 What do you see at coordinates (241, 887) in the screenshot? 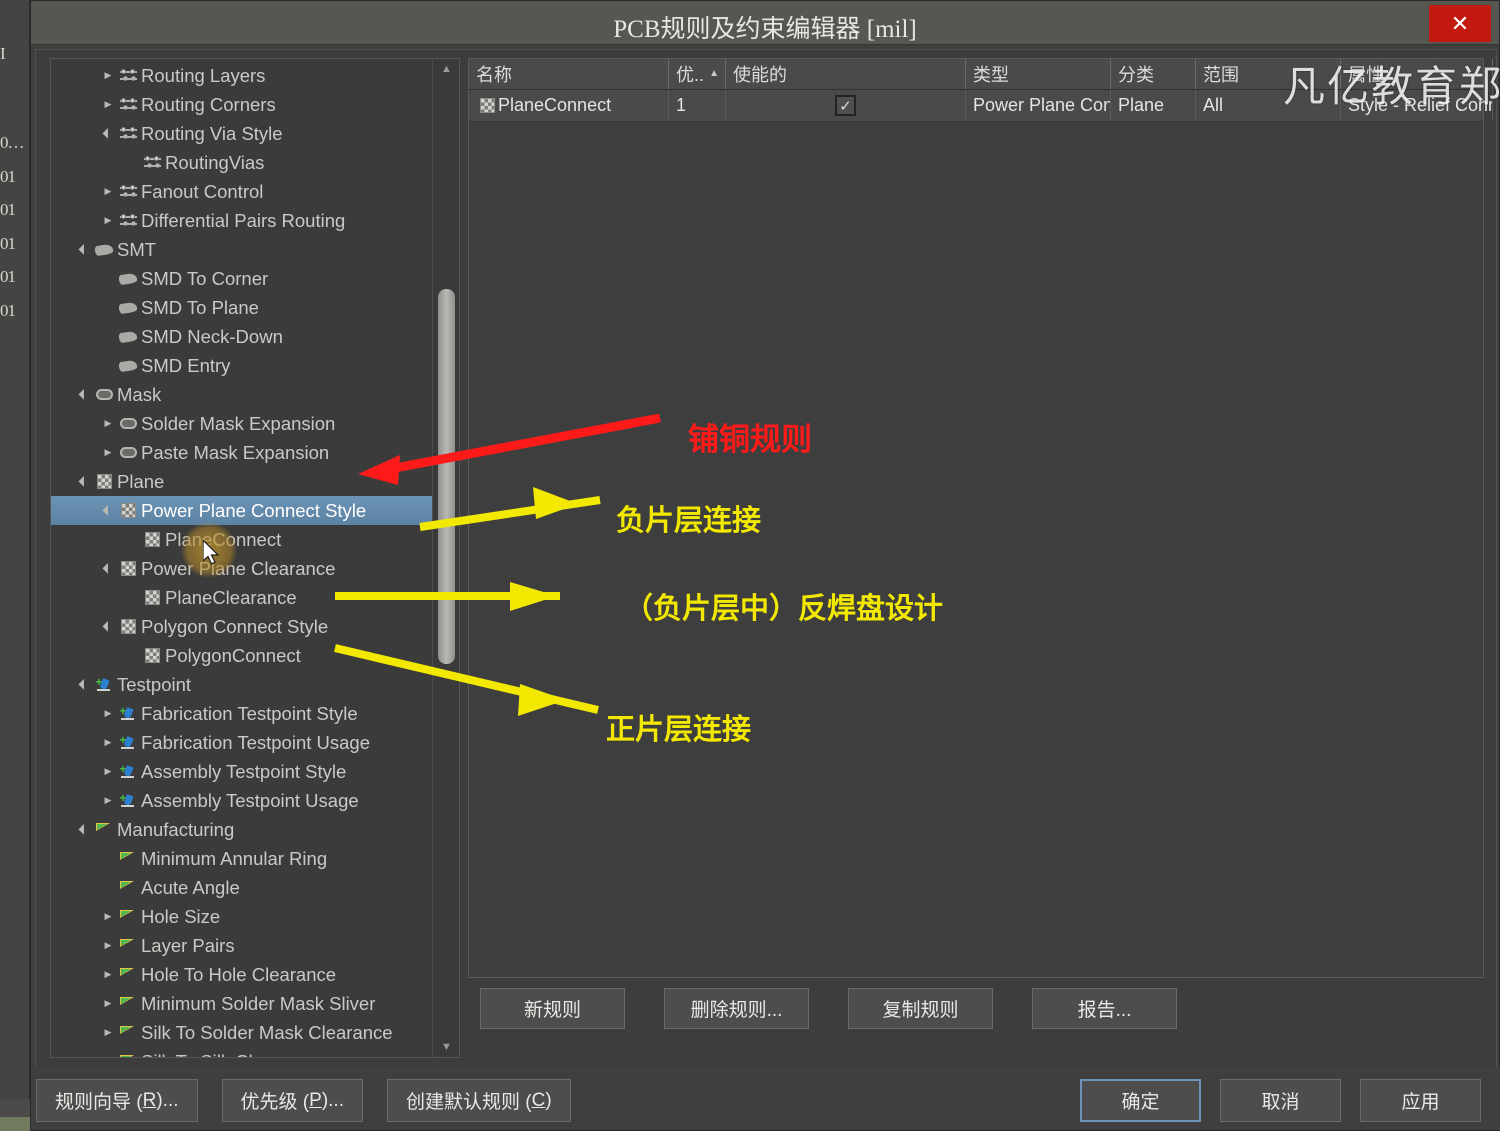
I see `tree-item-acute-angle: Acute Angle` at bounding box center [241, 887].